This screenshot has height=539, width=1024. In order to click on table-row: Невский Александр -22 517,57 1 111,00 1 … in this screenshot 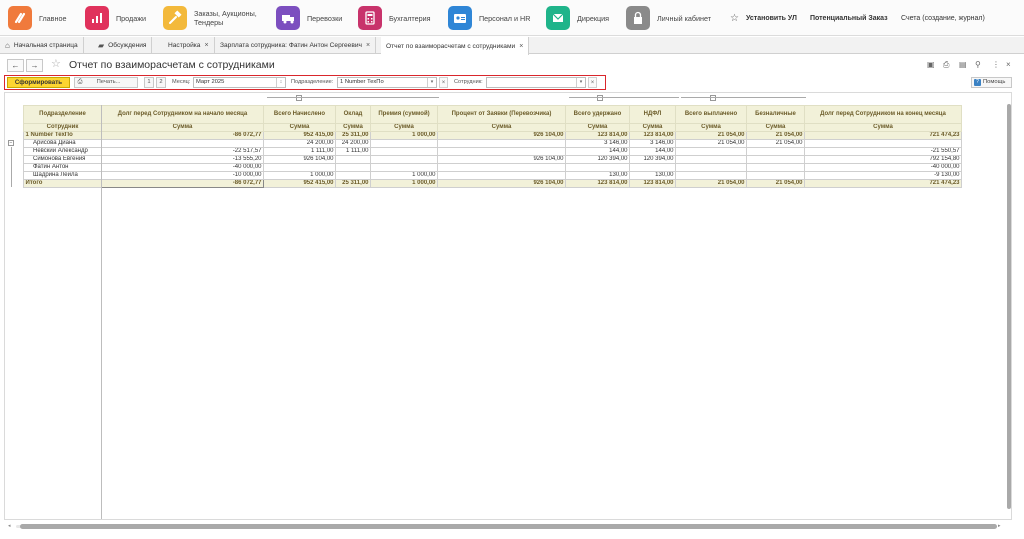, I will do `click(492, 151)`.